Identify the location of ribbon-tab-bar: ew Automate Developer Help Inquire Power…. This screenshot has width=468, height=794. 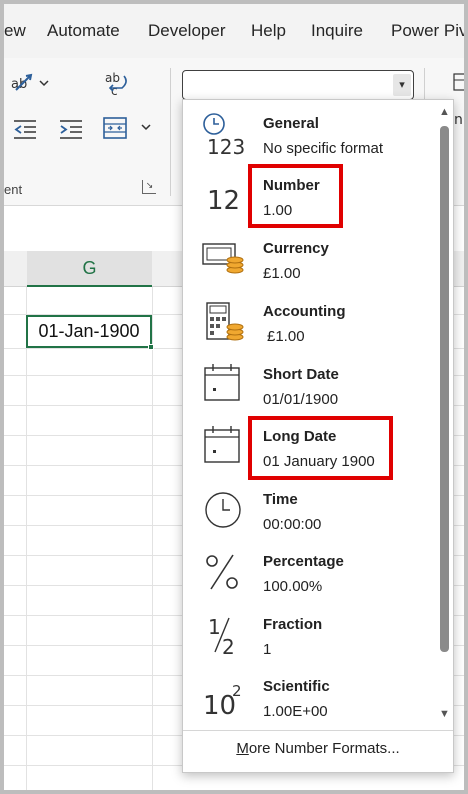
(234, 31).